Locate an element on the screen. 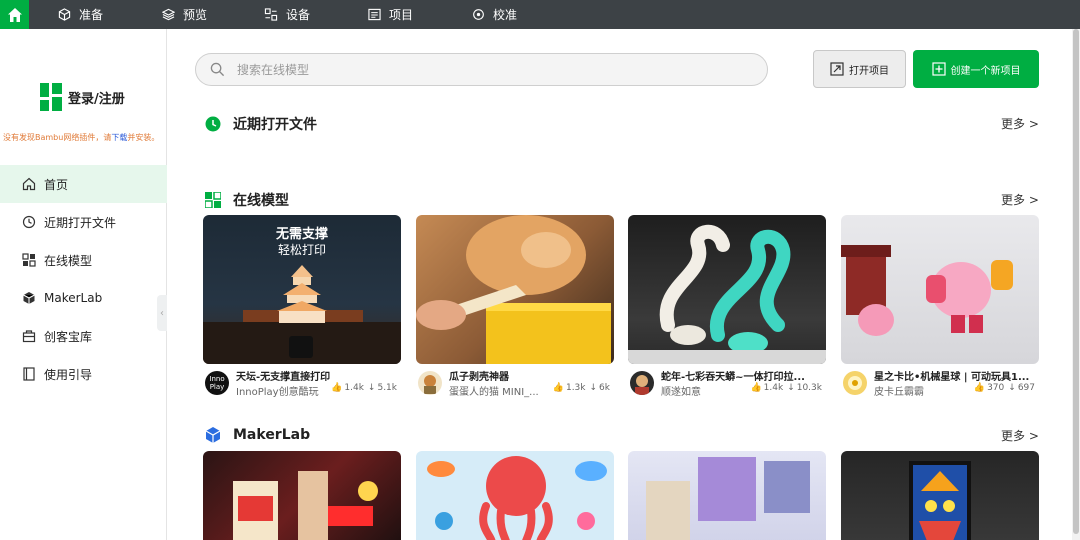 The height and width of the screenshot is (540, 1080). snake-model-image is located at coordinates (727, 294).